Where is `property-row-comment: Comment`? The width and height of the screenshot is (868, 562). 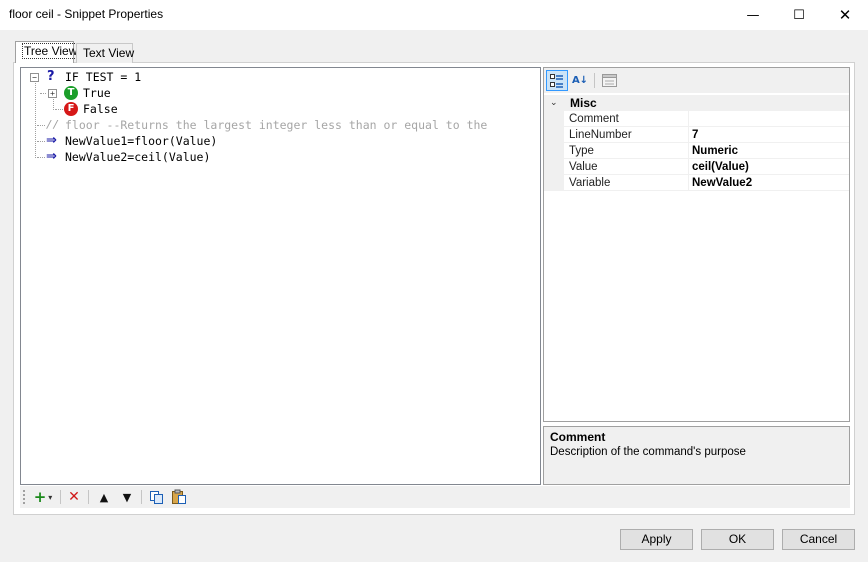 property-row-comment: Comment is located at coordinates (696, 119).